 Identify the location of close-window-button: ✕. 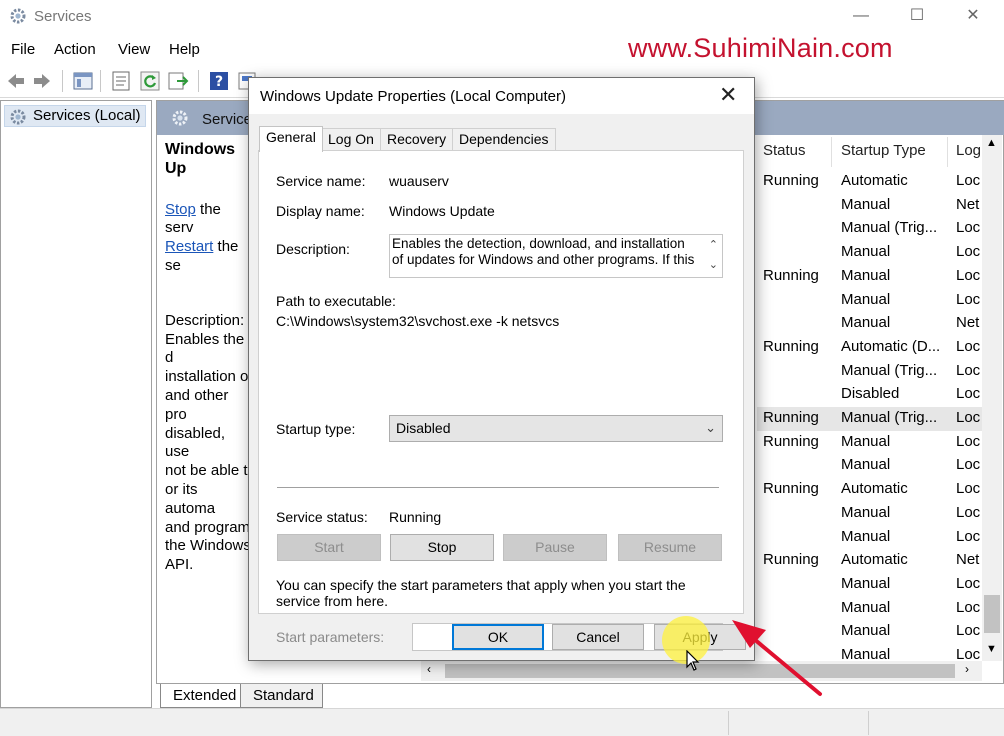
(973, 17).